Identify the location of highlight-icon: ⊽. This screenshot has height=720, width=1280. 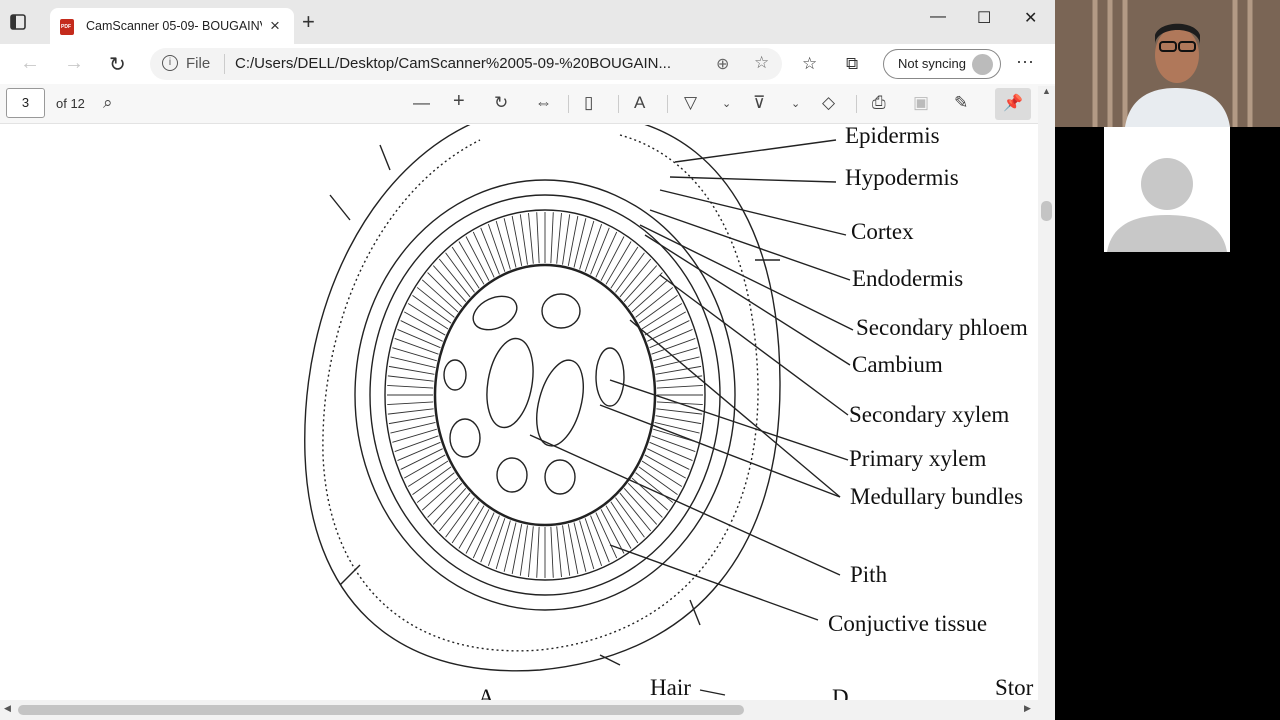
(759, 103).